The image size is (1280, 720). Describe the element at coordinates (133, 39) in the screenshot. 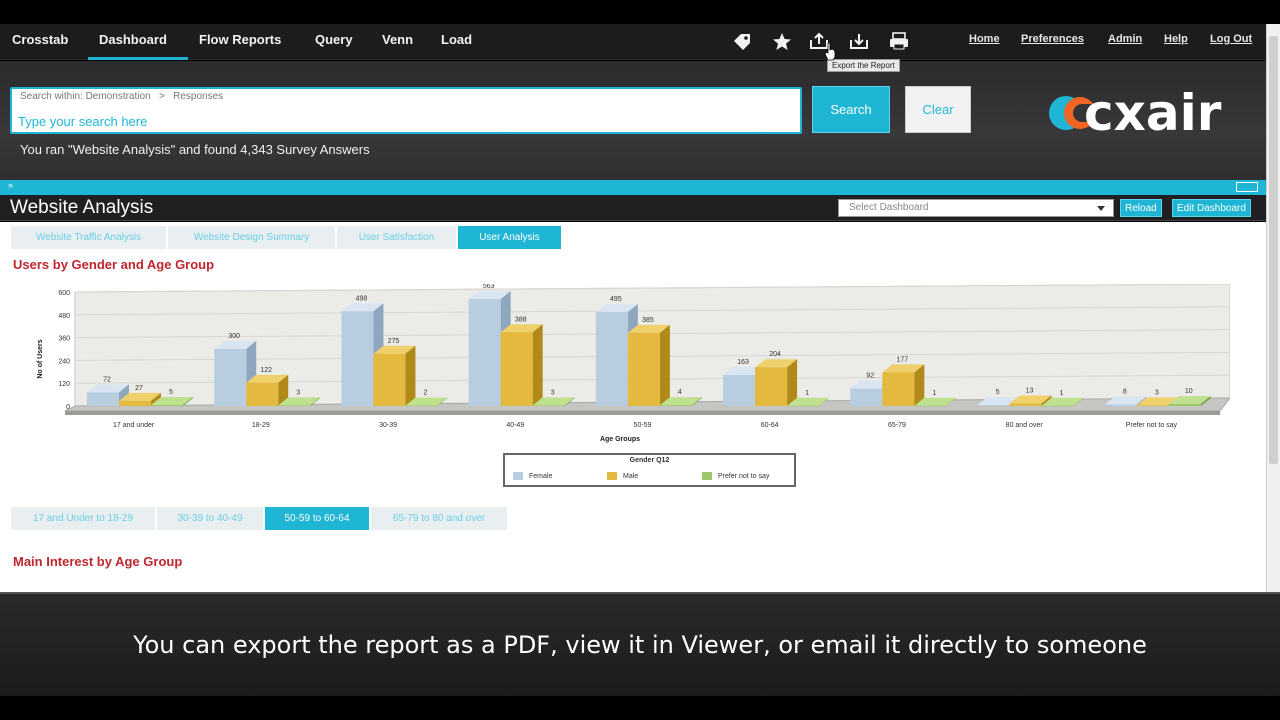

I see `nav-dashboard: Dashboard` at that location.